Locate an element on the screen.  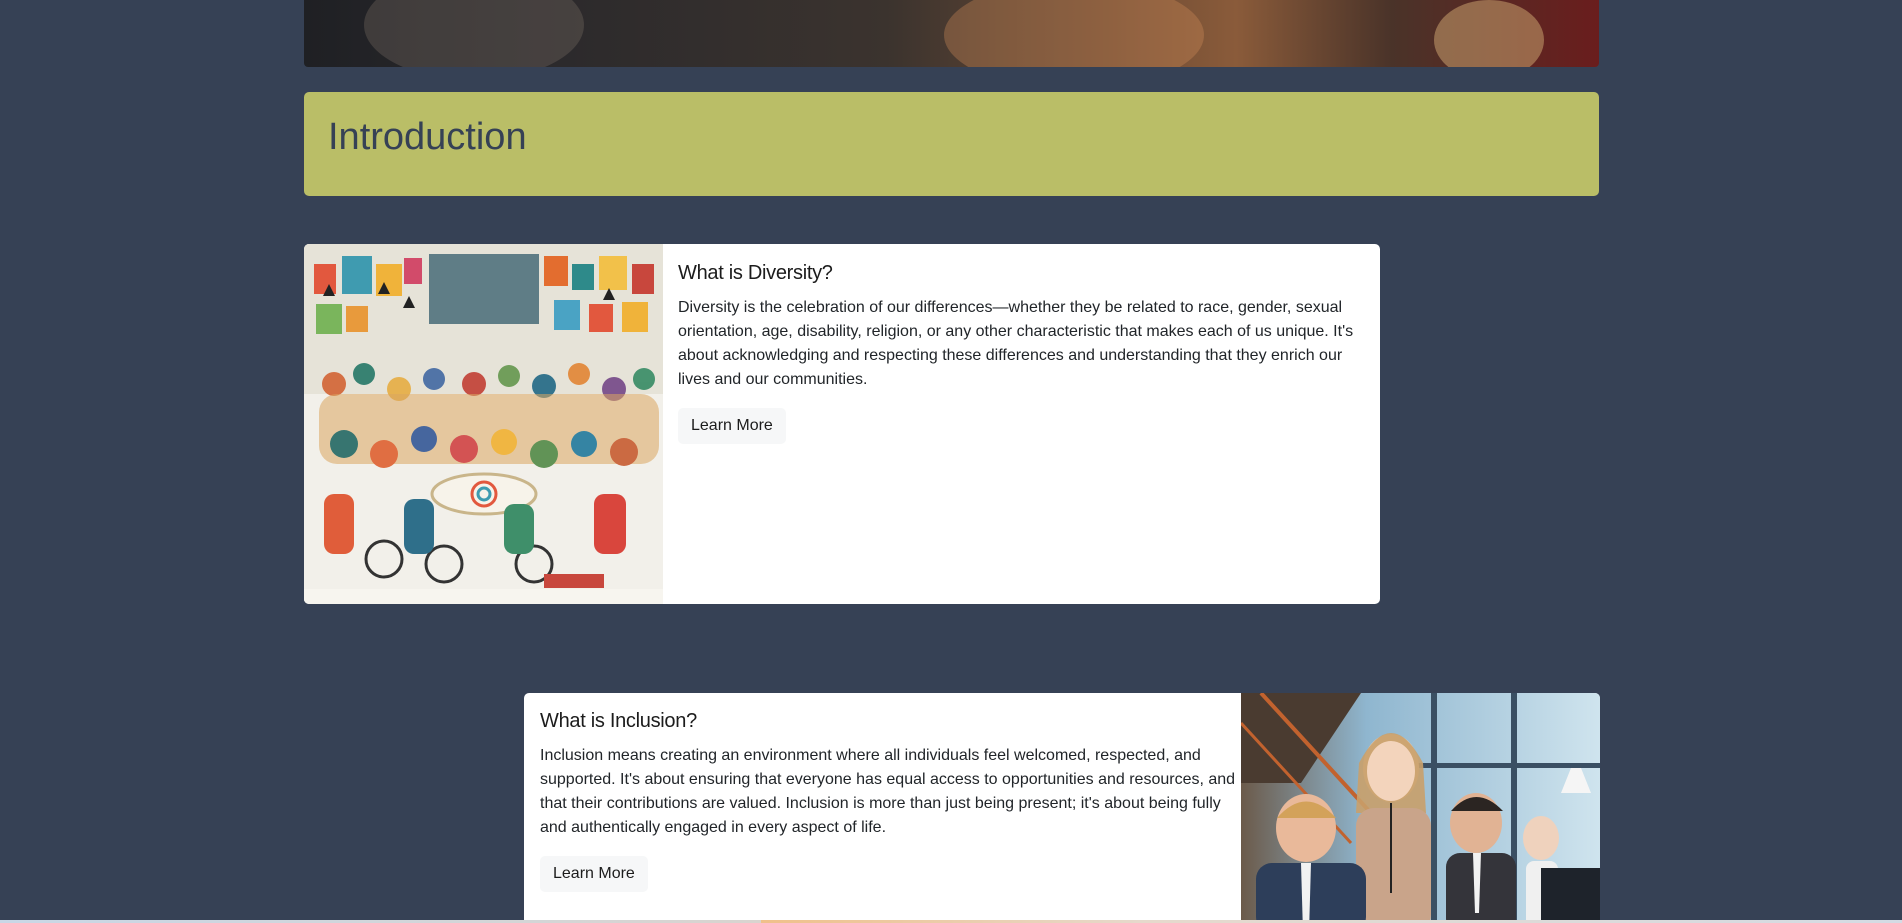
teddy-bear-detail is located at coordinates (1489, 33).